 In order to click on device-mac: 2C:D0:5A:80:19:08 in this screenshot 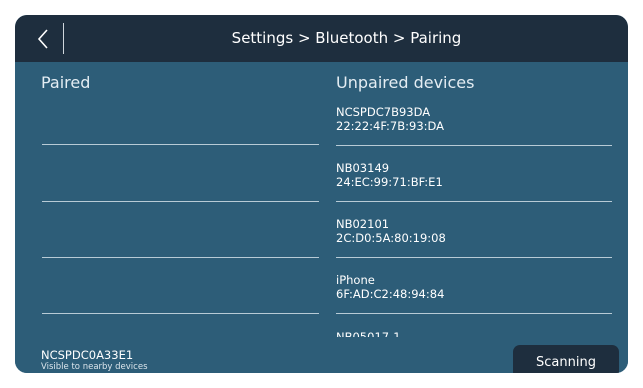, I will do `click(391, 238)`.